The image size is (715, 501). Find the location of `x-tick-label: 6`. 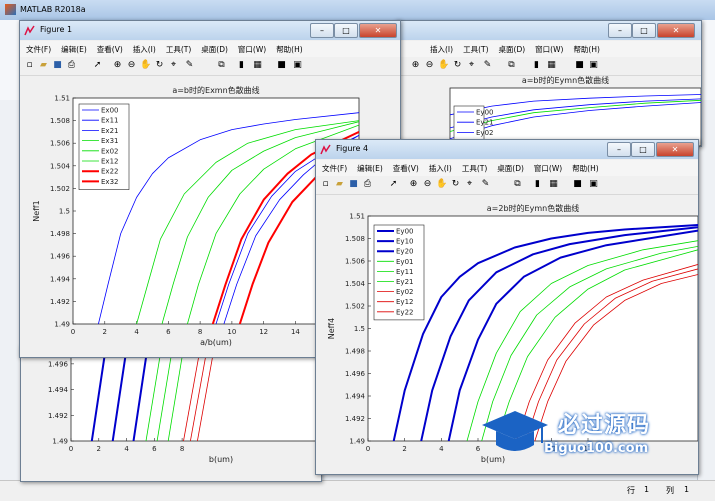

x-tick-label: 6 is located at coordinates (154, 449).